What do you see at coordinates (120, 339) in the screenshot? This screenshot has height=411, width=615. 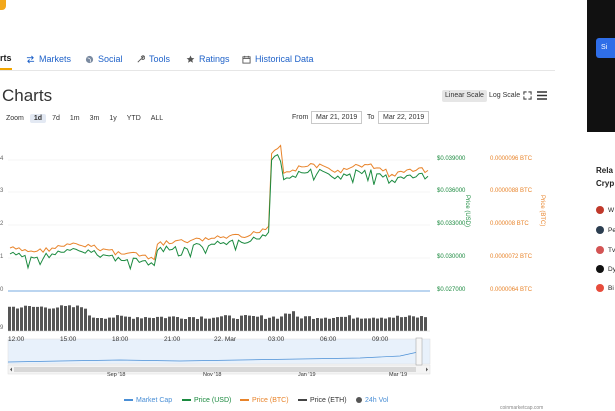 I see `x-axis-tick: 18:00` at bounding box center [120, 339].